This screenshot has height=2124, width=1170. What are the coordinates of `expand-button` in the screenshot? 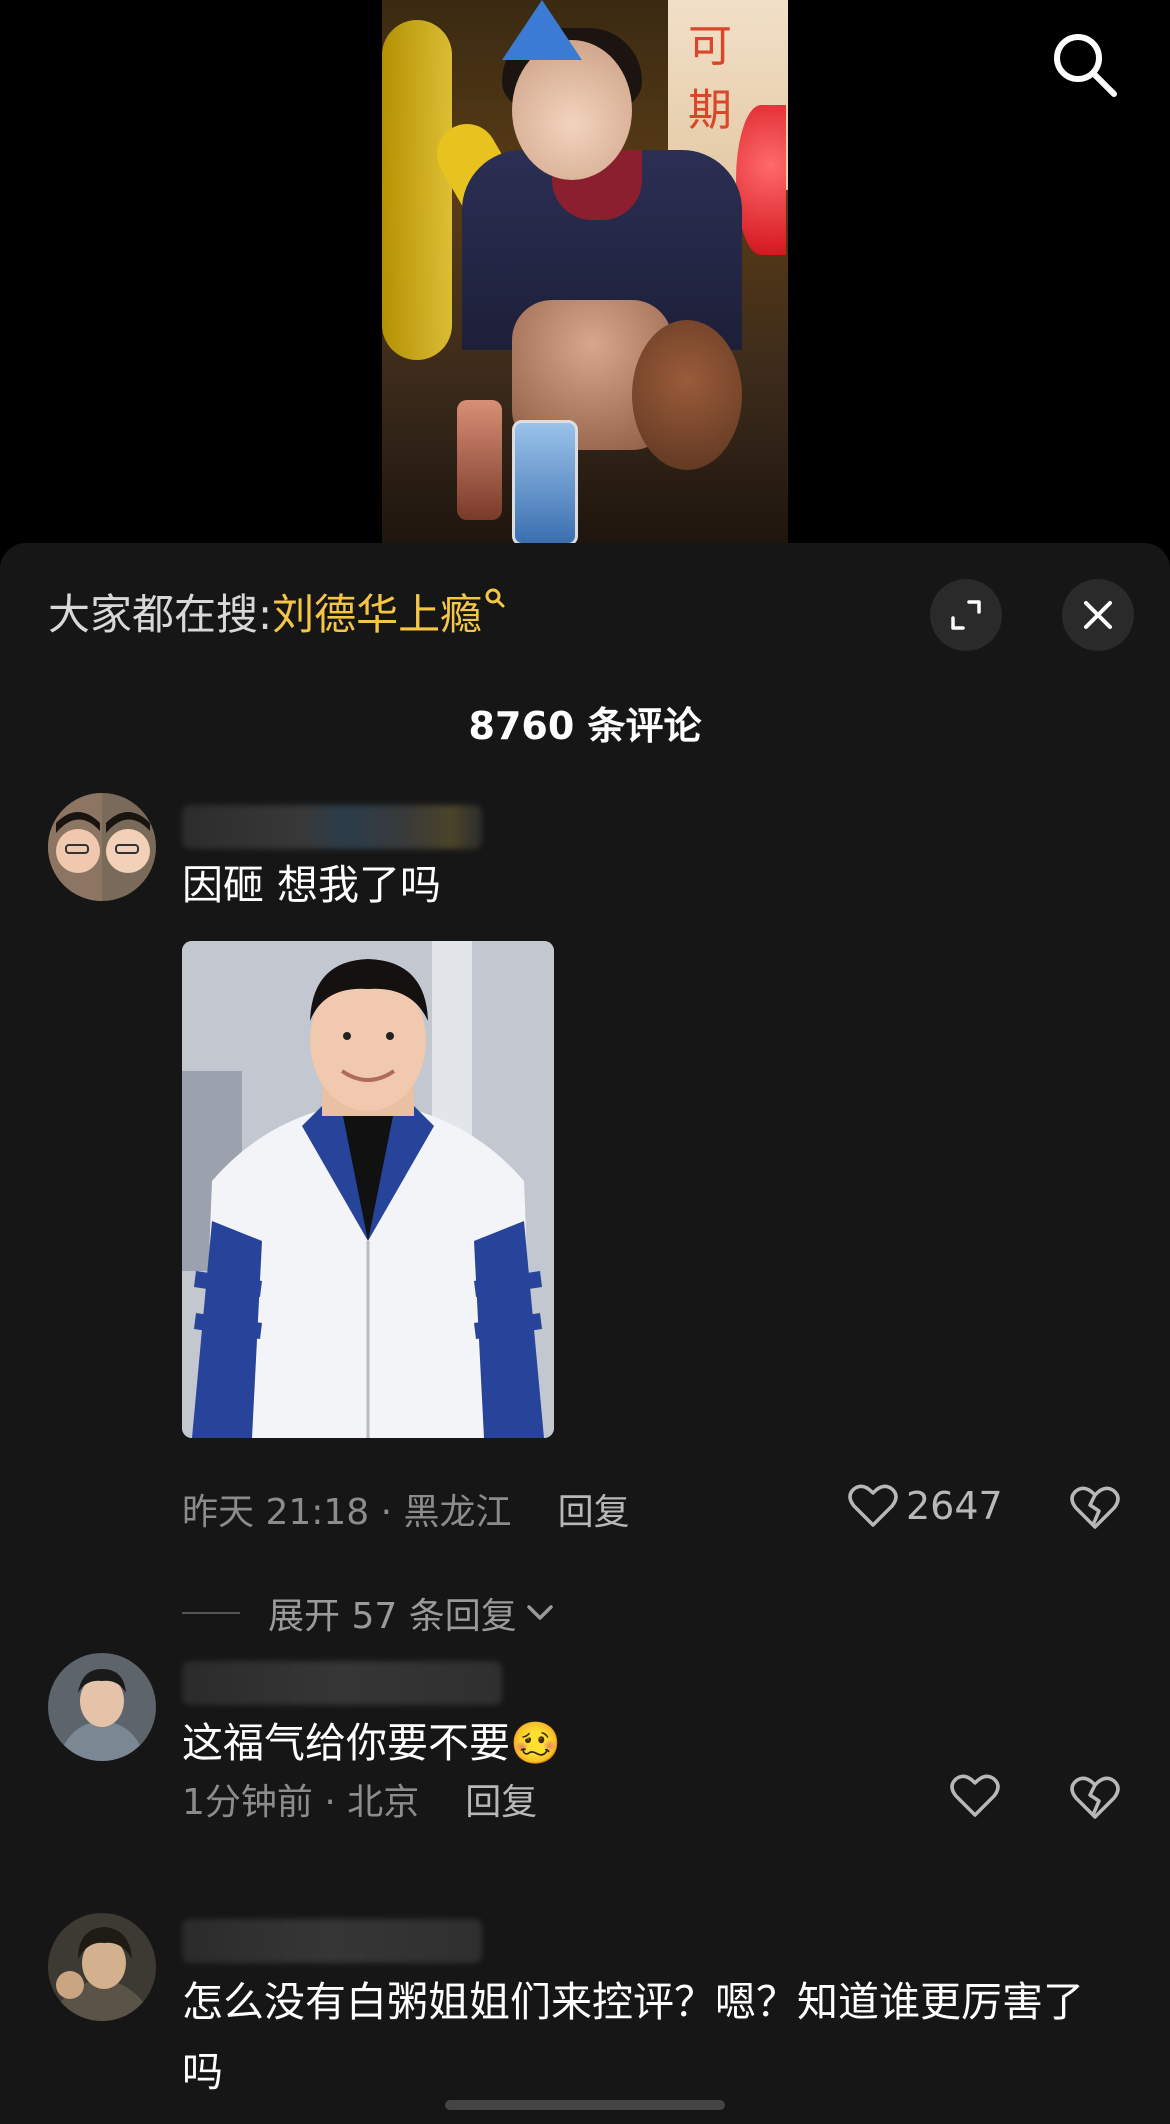 It's located at (966, 615).